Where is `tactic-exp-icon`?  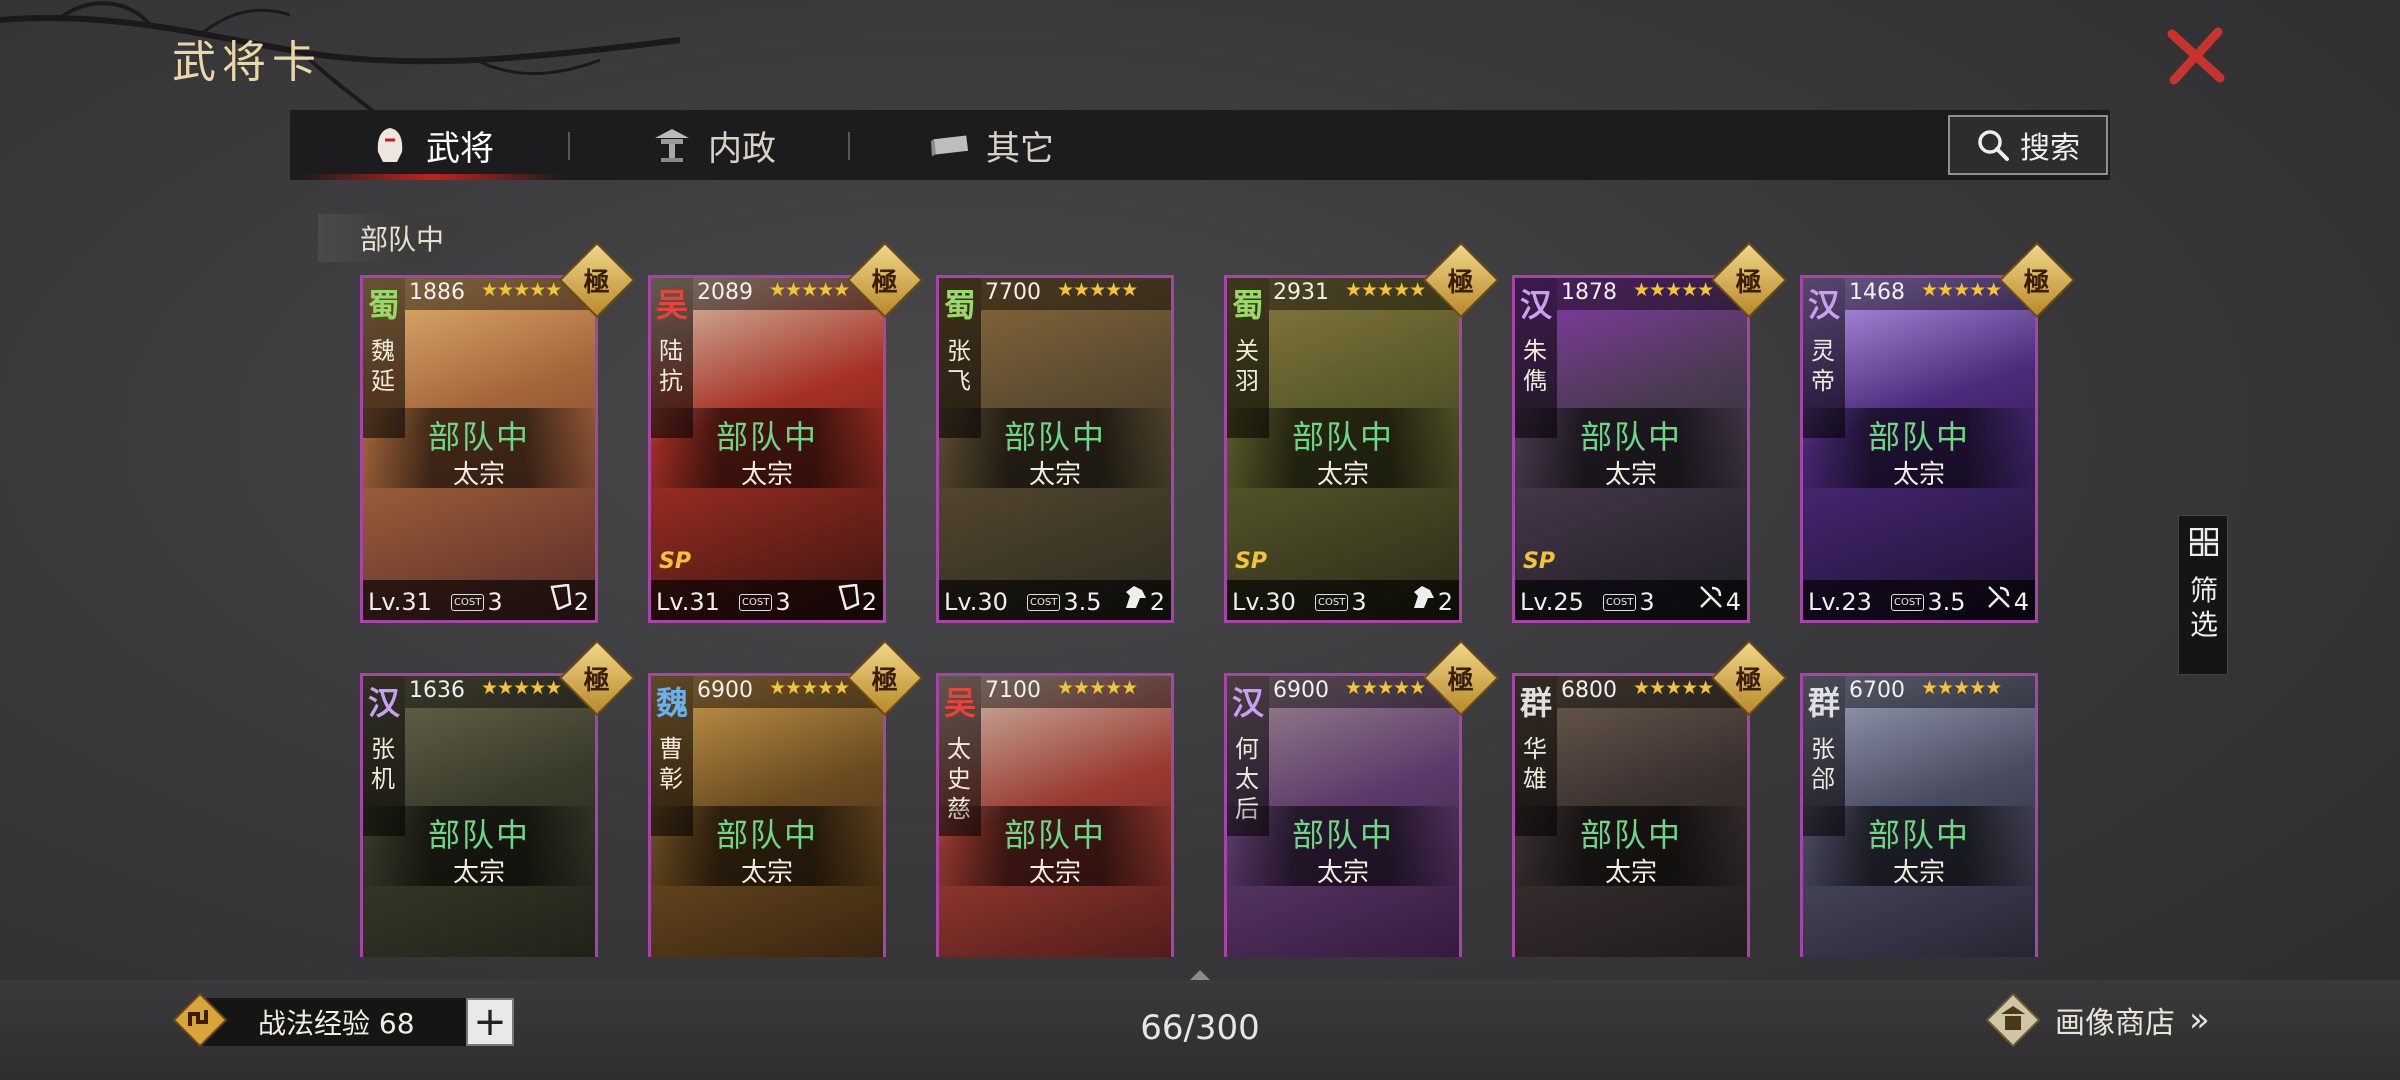 tactic-exp-icon is located at coordinates (200, 1020).